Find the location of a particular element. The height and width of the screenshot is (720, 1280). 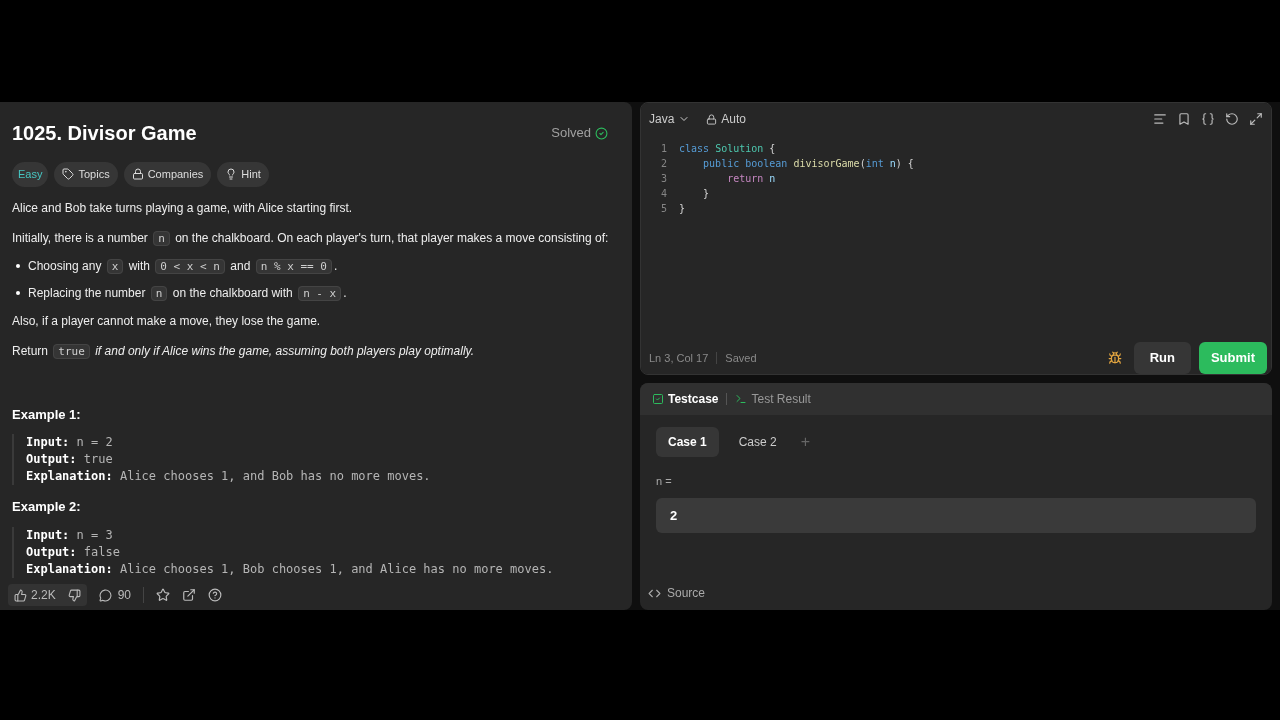

share-icon is located at coordinates (189, 595).